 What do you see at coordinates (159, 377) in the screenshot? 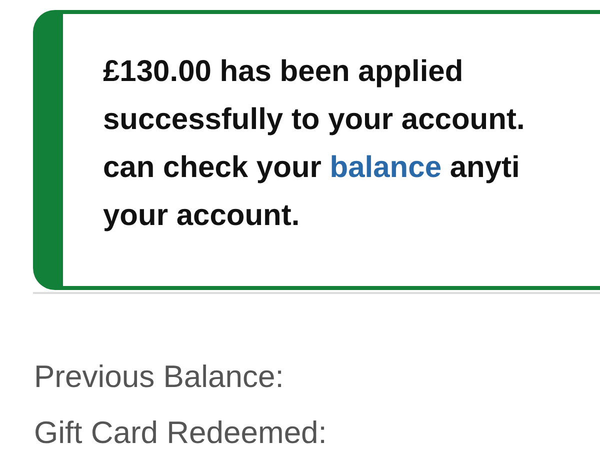
I see `summary-label: Previous Balance:` at bounding box center [159, 377].